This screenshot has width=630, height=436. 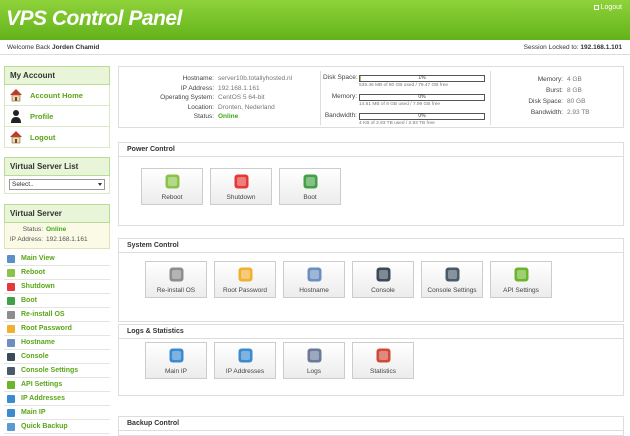 I want to click on house-logout-icon, so click(x=16, y=137).